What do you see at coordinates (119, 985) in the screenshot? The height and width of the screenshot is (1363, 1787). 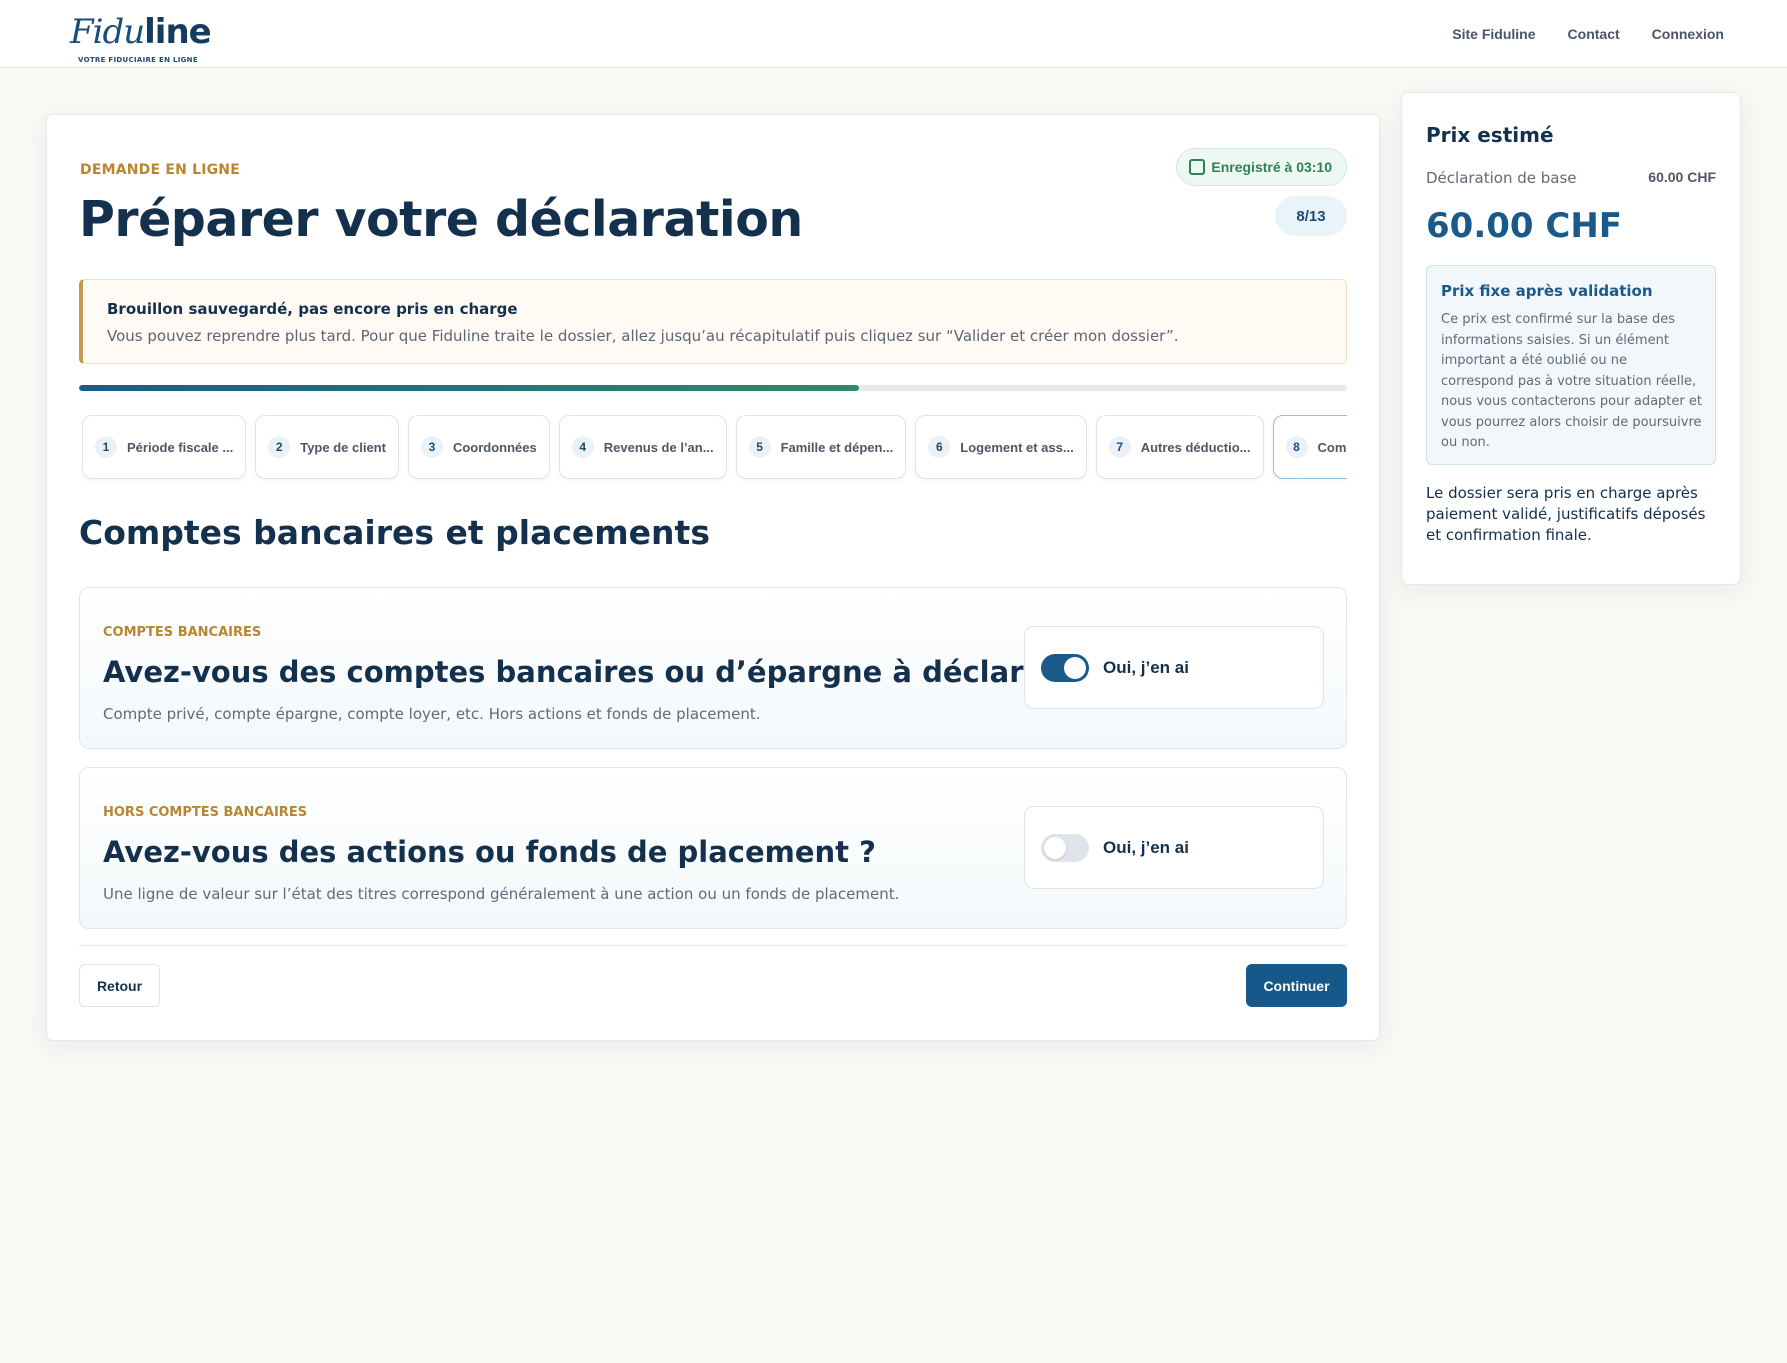 I see `back-button: Retour` at bounding box center [119, 985].